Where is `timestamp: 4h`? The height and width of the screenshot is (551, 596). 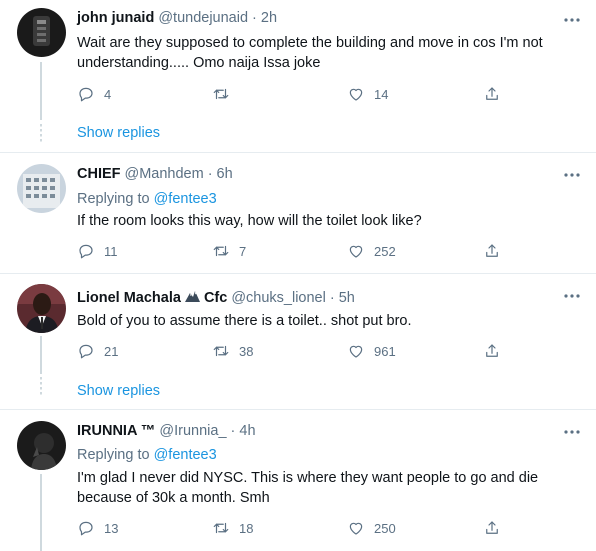
timestamp: 4h is located at coordinates (247, 431).